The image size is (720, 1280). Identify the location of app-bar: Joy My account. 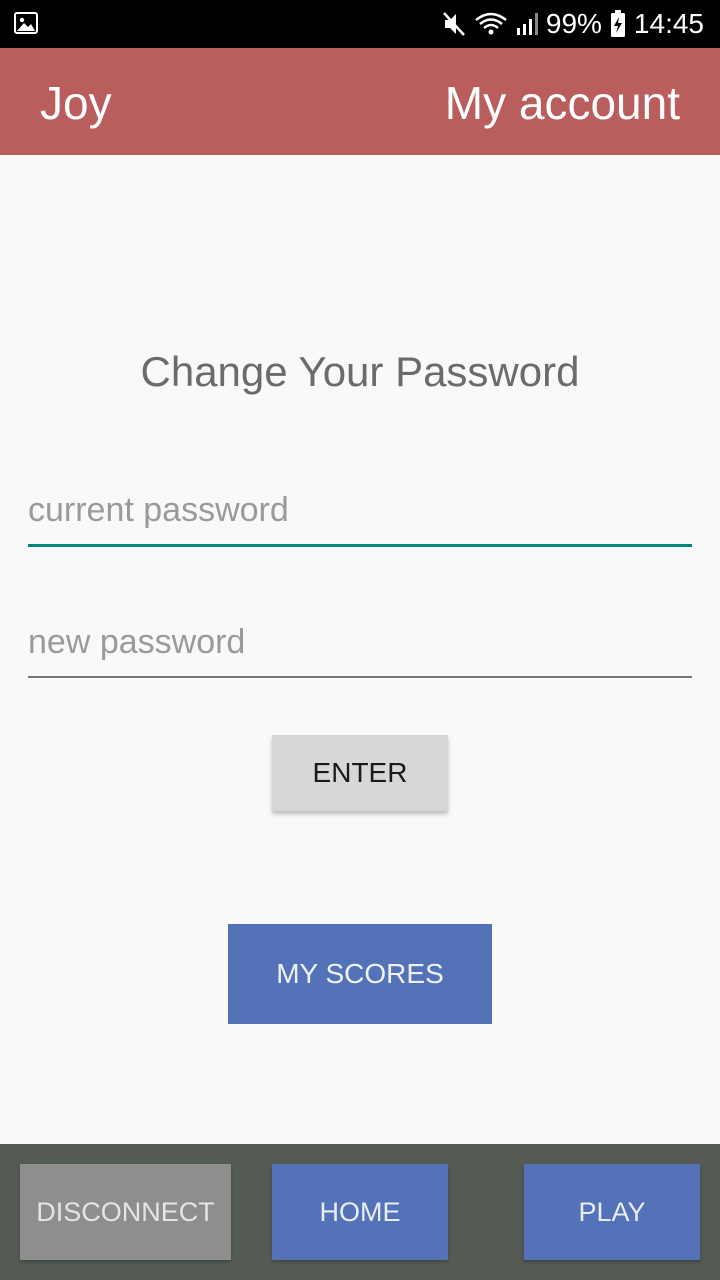
(360, 101).